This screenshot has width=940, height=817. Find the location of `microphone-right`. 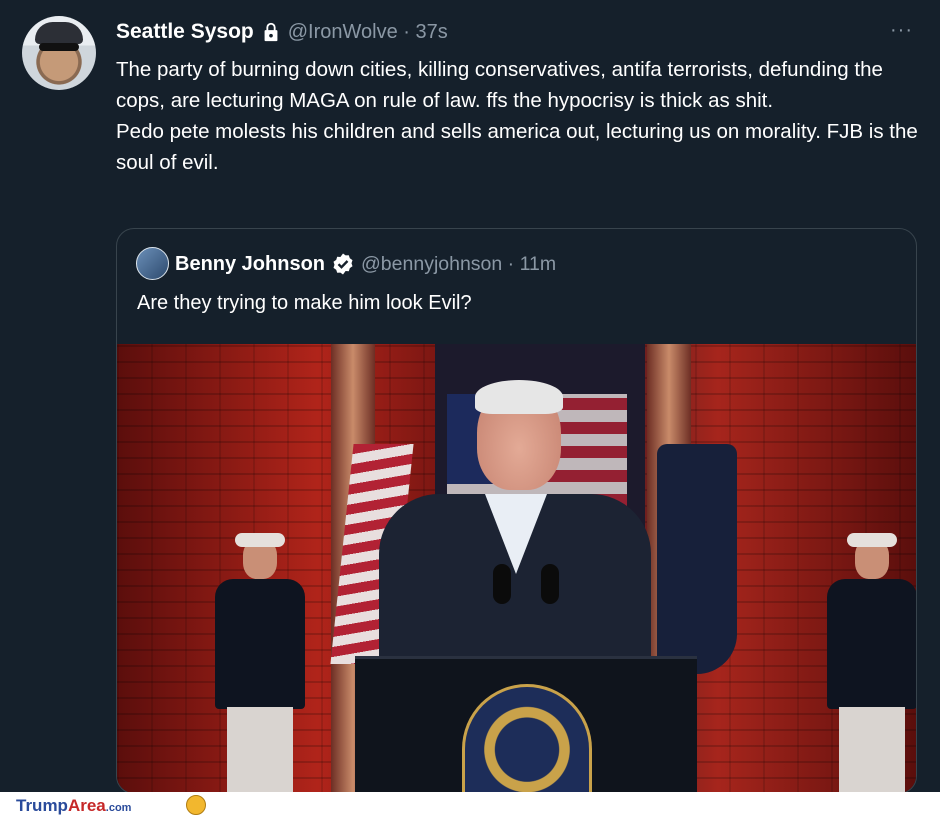

microphone-right is located at coordinates (550, 584).